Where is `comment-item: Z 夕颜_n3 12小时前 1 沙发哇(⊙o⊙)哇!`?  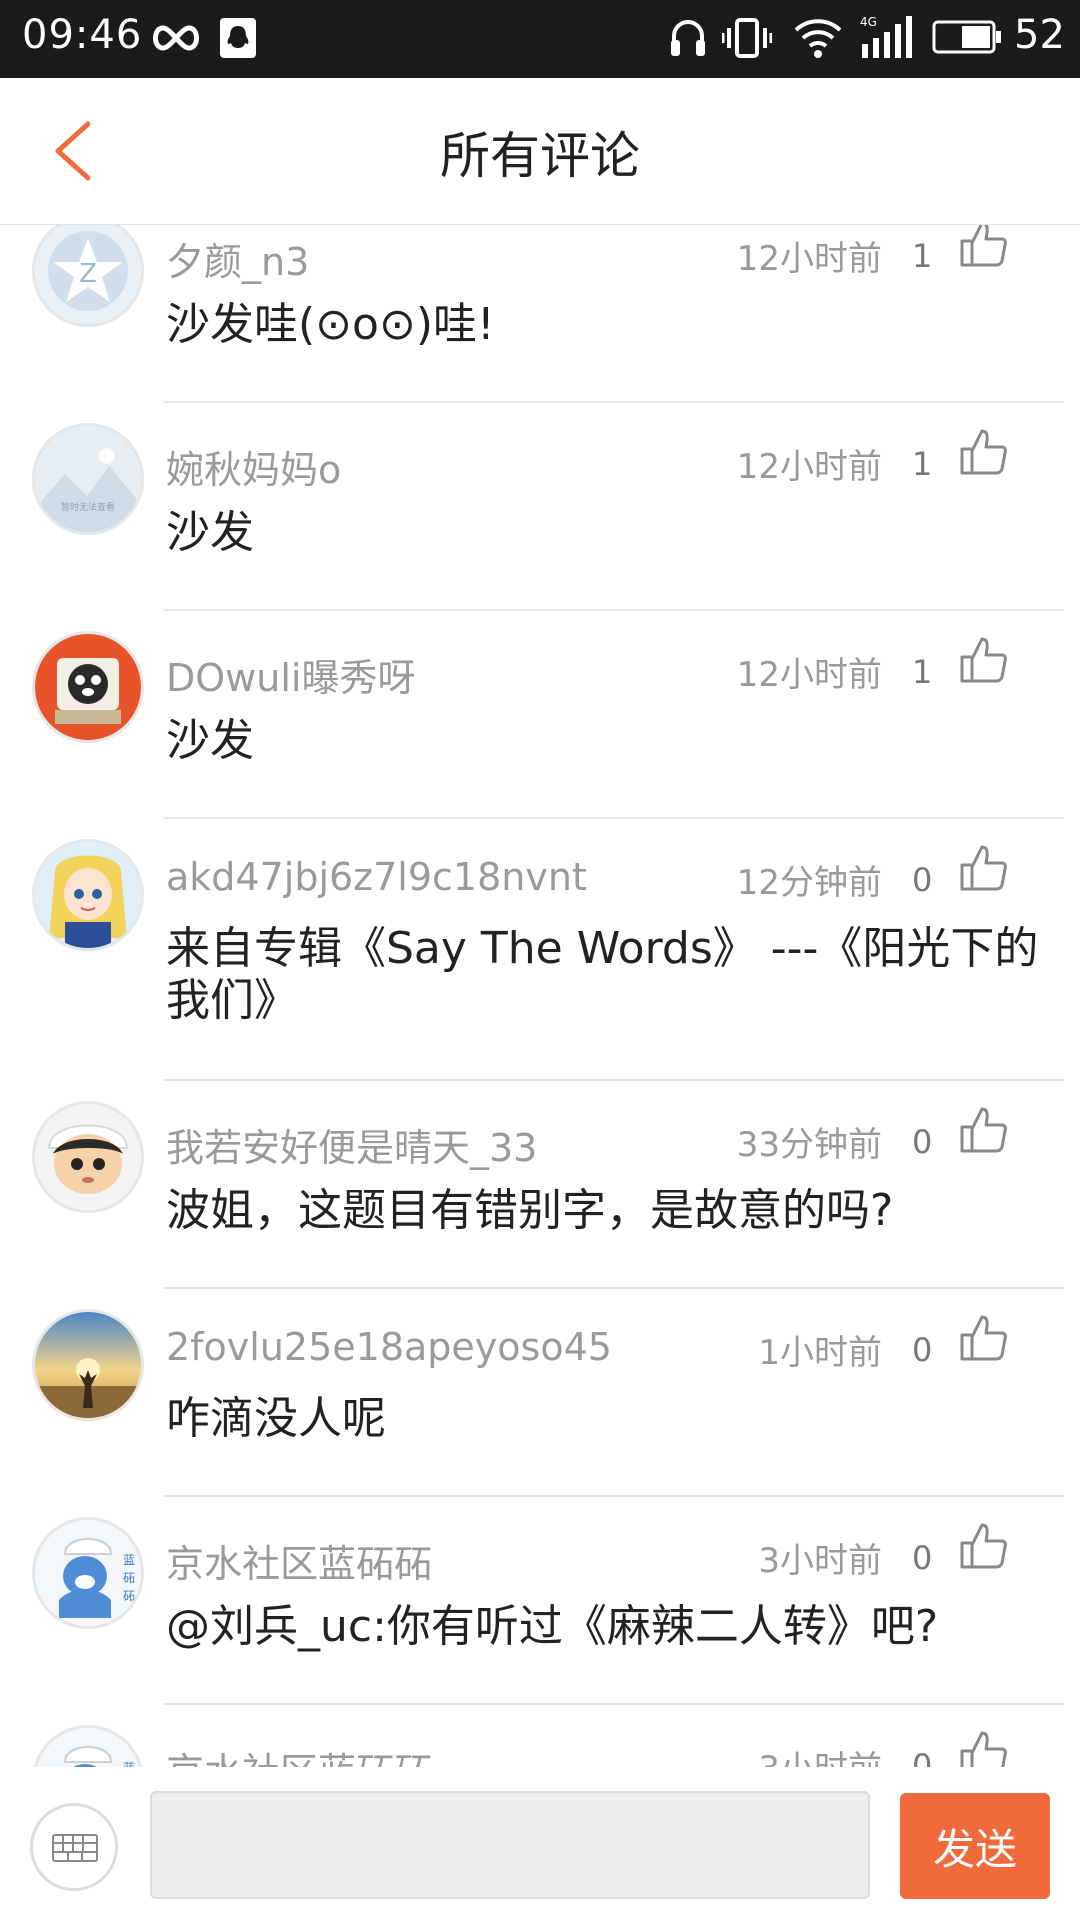
comment-item: Z 夕颜_n3 12小时前 1 沙发哇(⊙o⊙)哇! is located at coordinates (540, 314).